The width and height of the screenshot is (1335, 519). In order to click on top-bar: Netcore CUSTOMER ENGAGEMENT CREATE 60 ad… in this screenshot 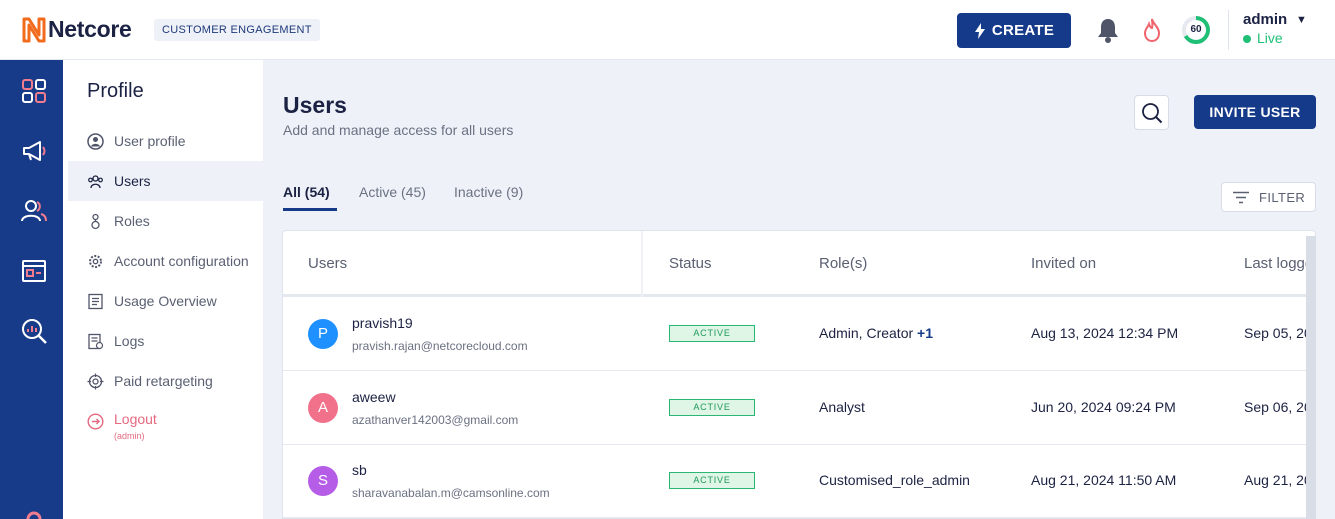, I will do `click(667, 30)`.